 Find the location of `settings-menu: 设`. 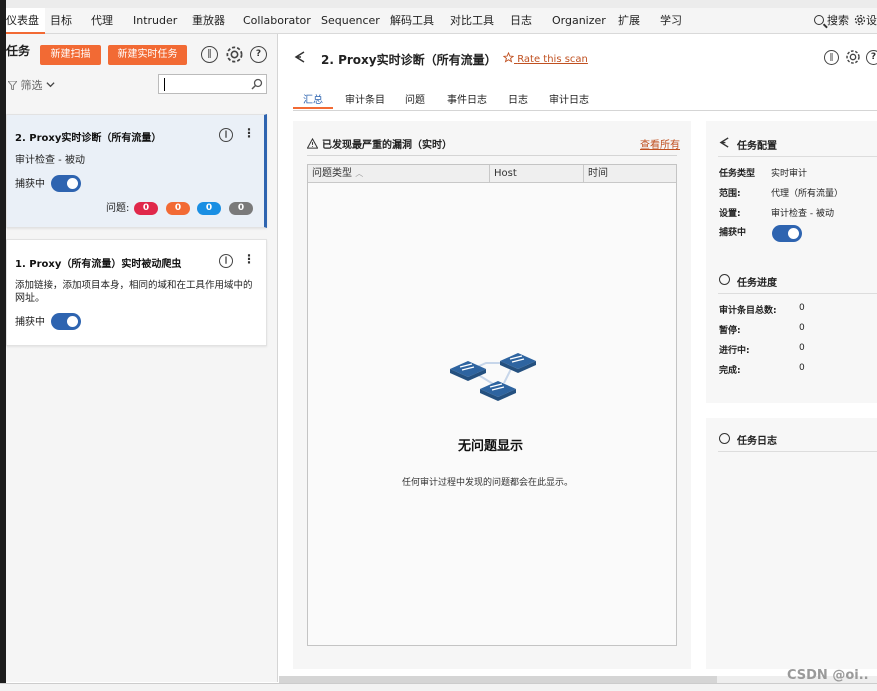

settings-menu: 设 is located at coordinates (865, 21).